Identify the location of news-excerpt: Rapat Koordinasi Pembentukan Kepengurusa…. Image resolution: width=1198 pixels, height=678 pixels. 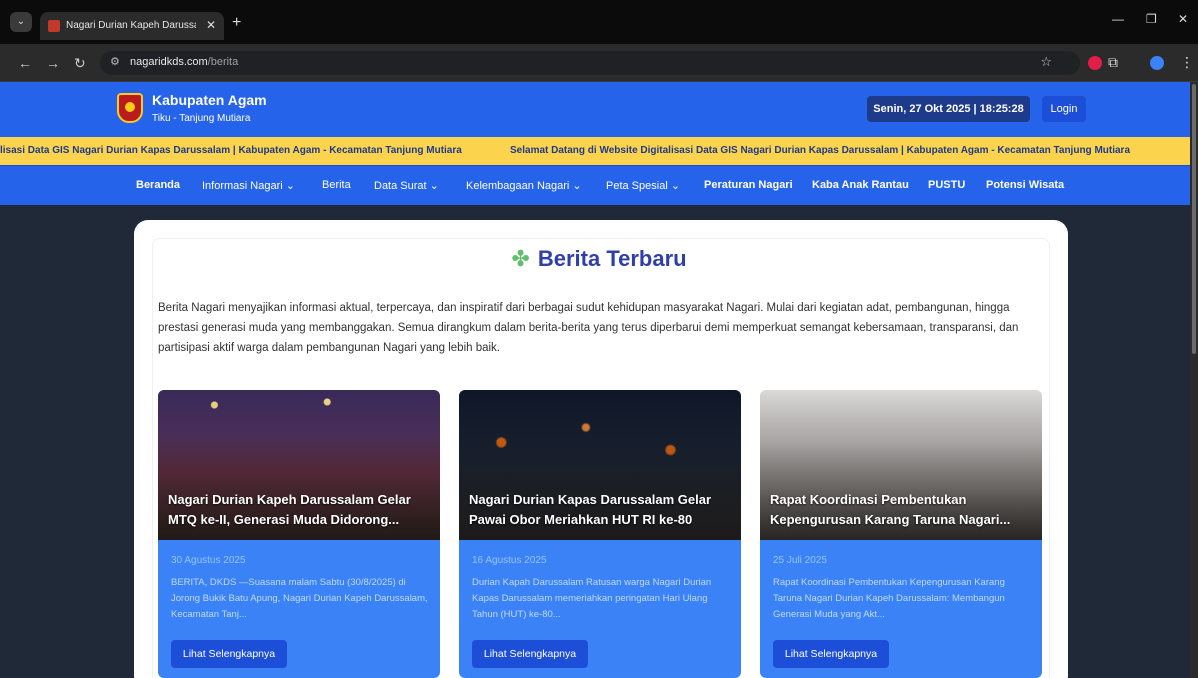
(889, 598).